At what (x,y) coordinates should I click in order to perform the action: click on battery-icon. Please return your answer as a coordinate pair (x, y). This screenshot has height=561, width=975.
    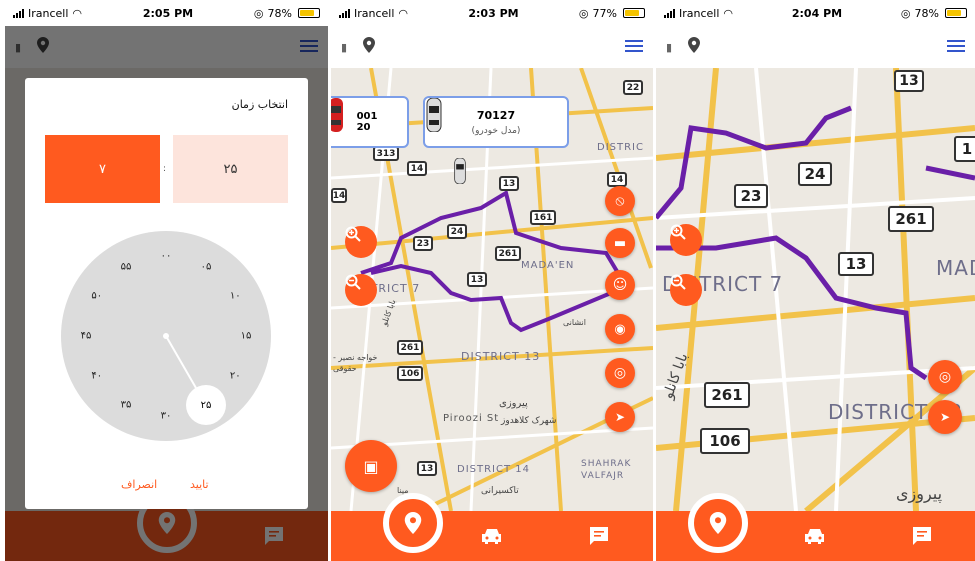
    Looking at the image, I should click on (633, 13).